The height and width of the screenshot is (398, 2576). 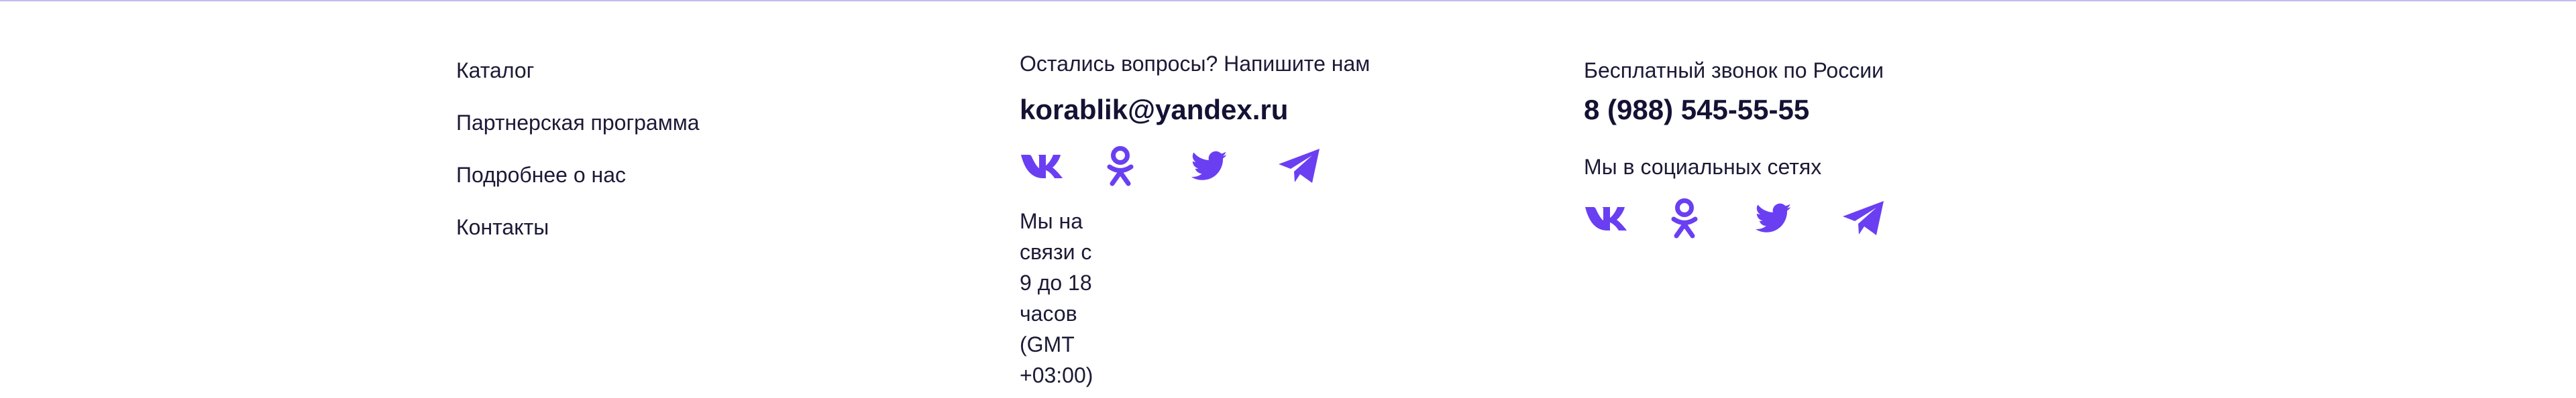 I want to click on nav-link-about: Подробнее о нас, so click(x=541, y=174).